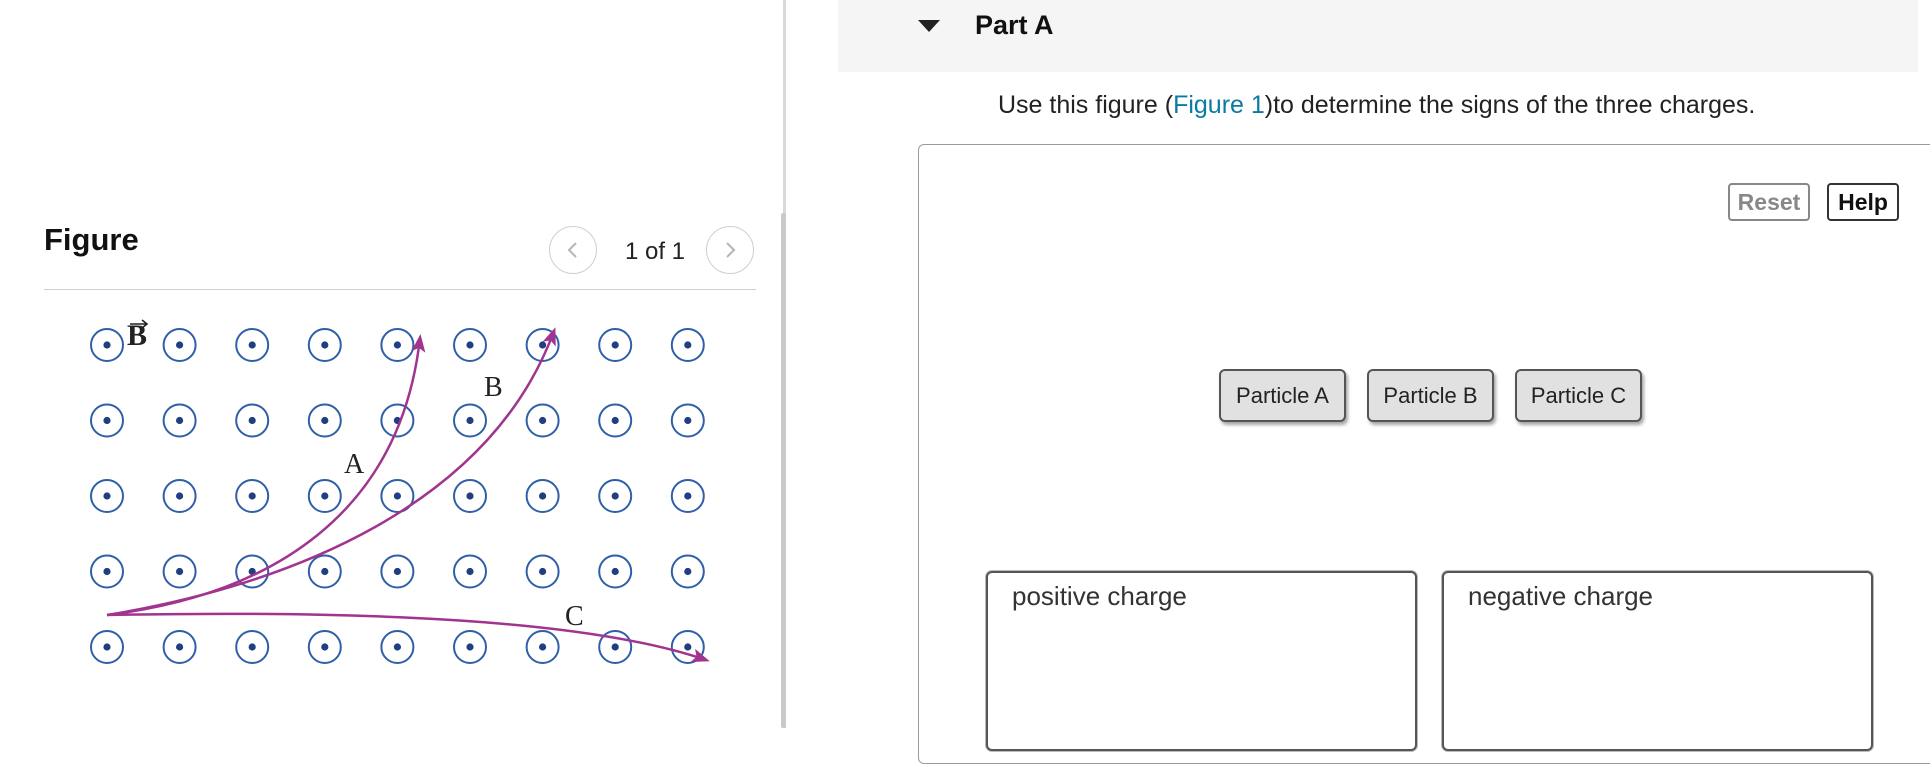 The image size is (1930, 764). Describe the element at coordinates (574, 616) in the screenshot. I see `path-label-c: C` at that location.